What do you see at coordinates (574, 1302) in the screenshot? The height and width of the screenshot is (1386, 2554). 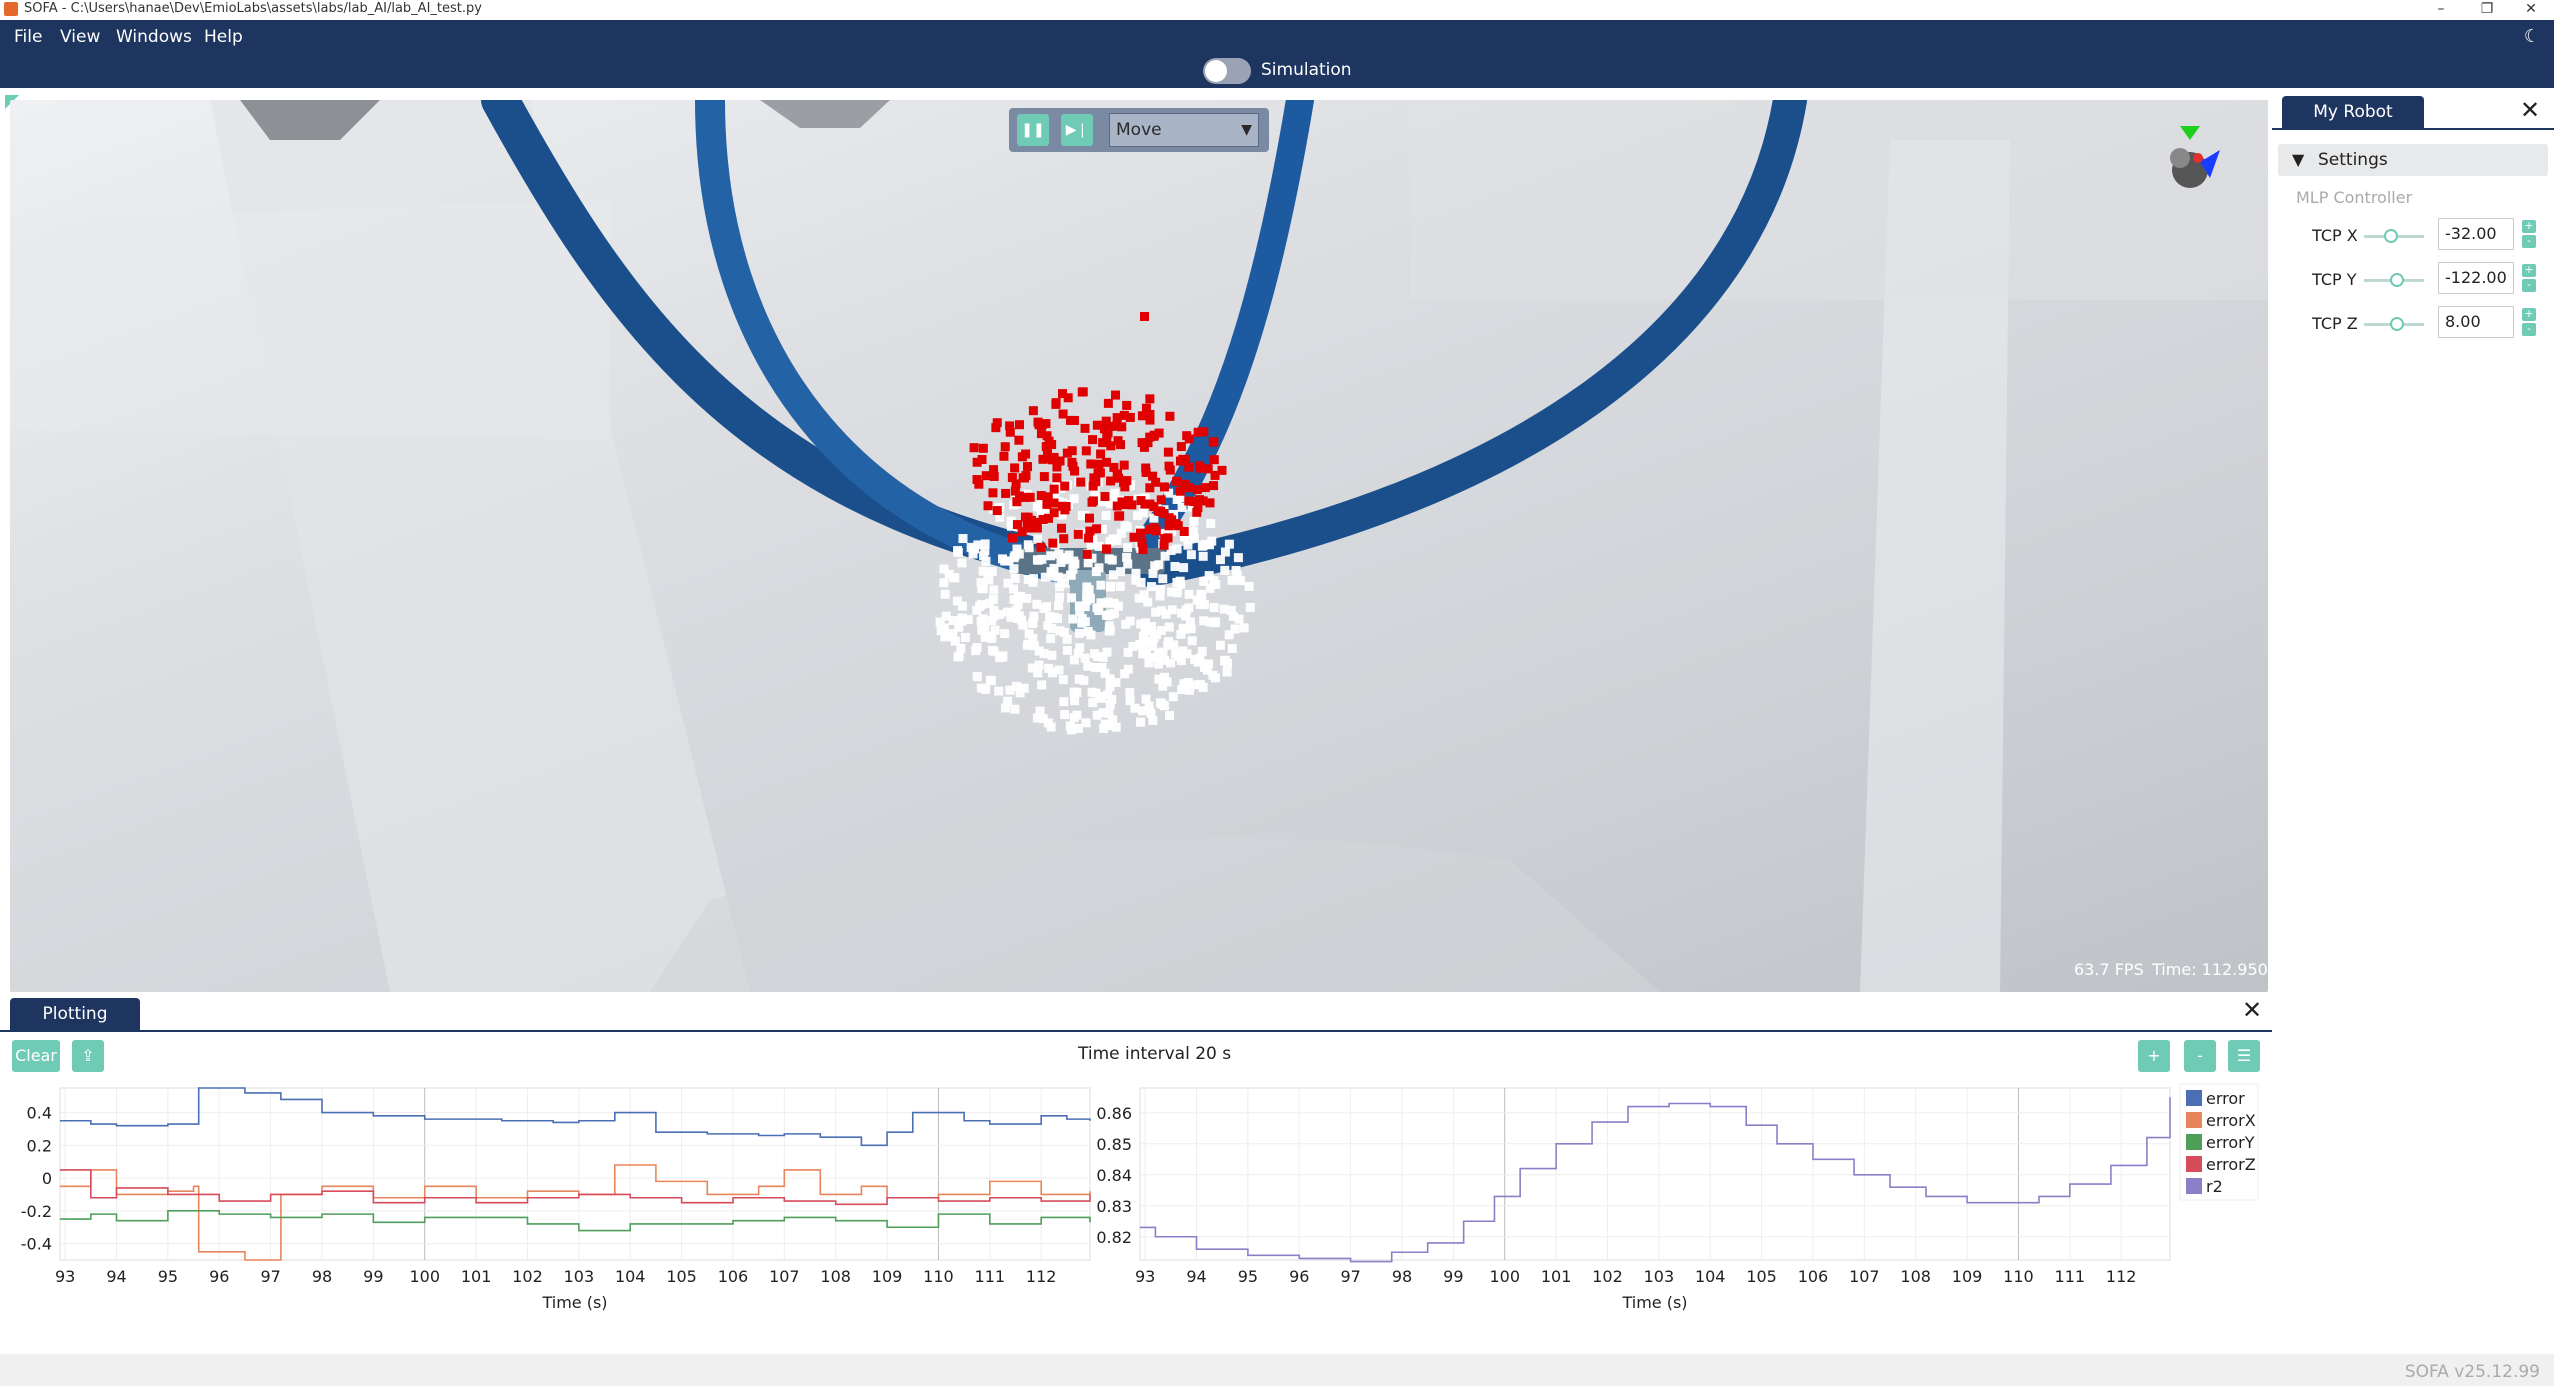 I see `x-axis-label: Time (s)` at bounding box center [574, 1302].